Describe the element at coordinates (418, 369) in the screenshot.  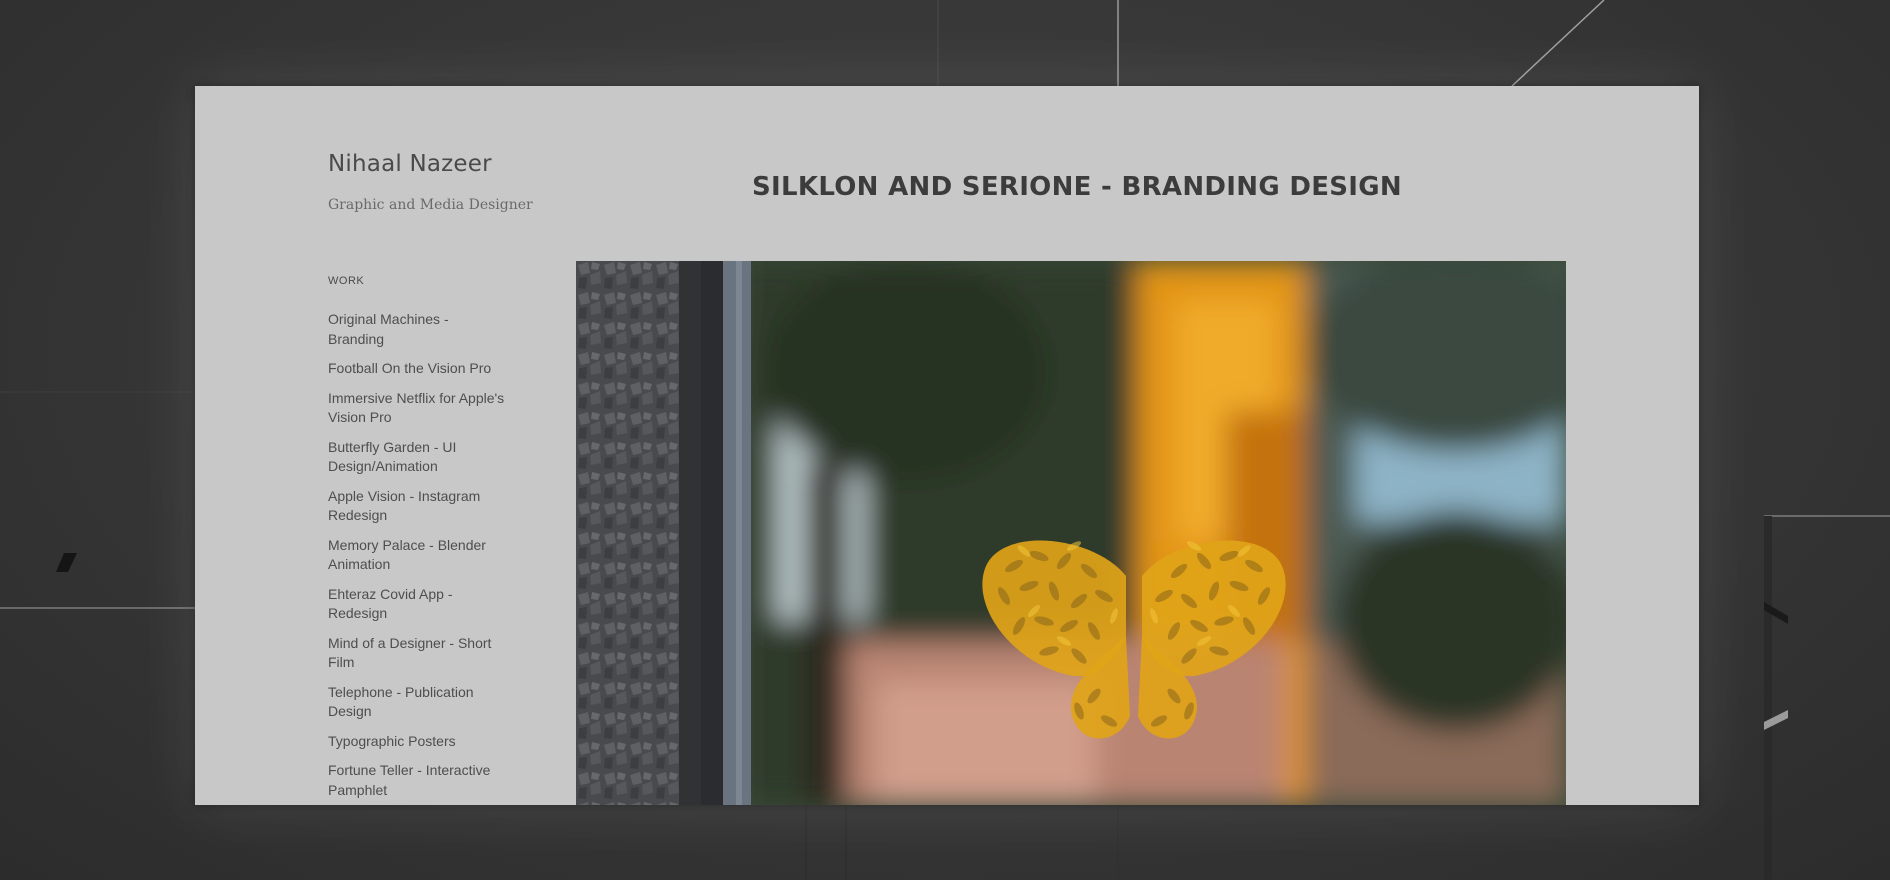
I see `nav-item-football-vision-pro: Football On the Vision Pro` at that location.